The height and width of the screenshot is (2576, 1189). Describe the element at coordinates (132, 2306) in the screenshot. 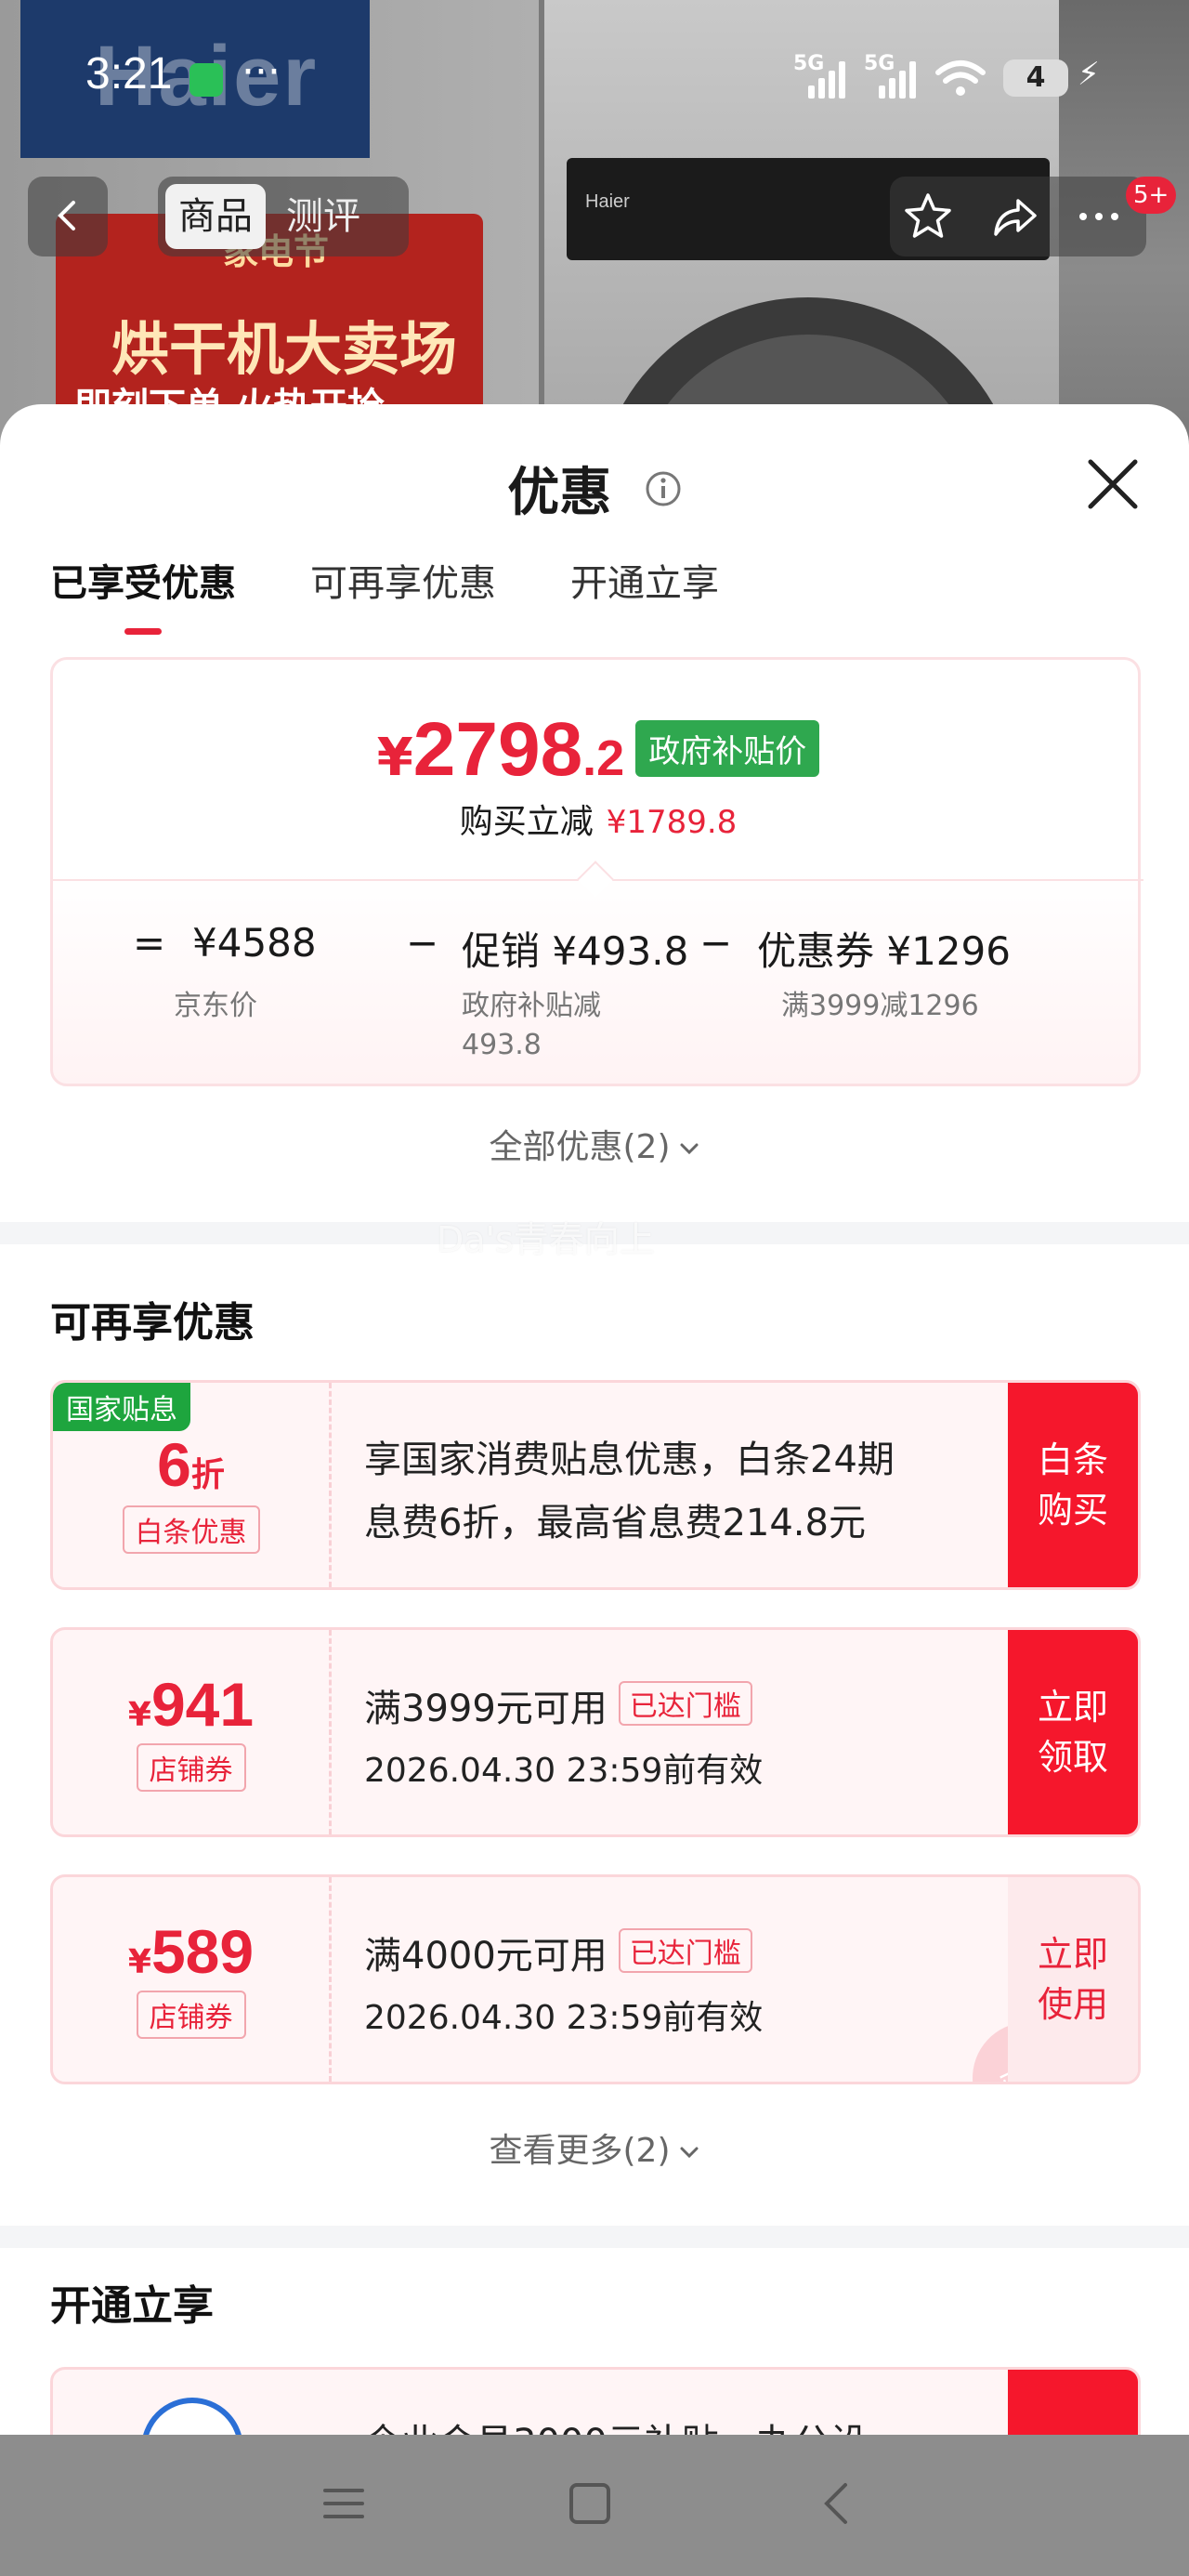

I see `open-enjoy-title: 开通立享` at that location.